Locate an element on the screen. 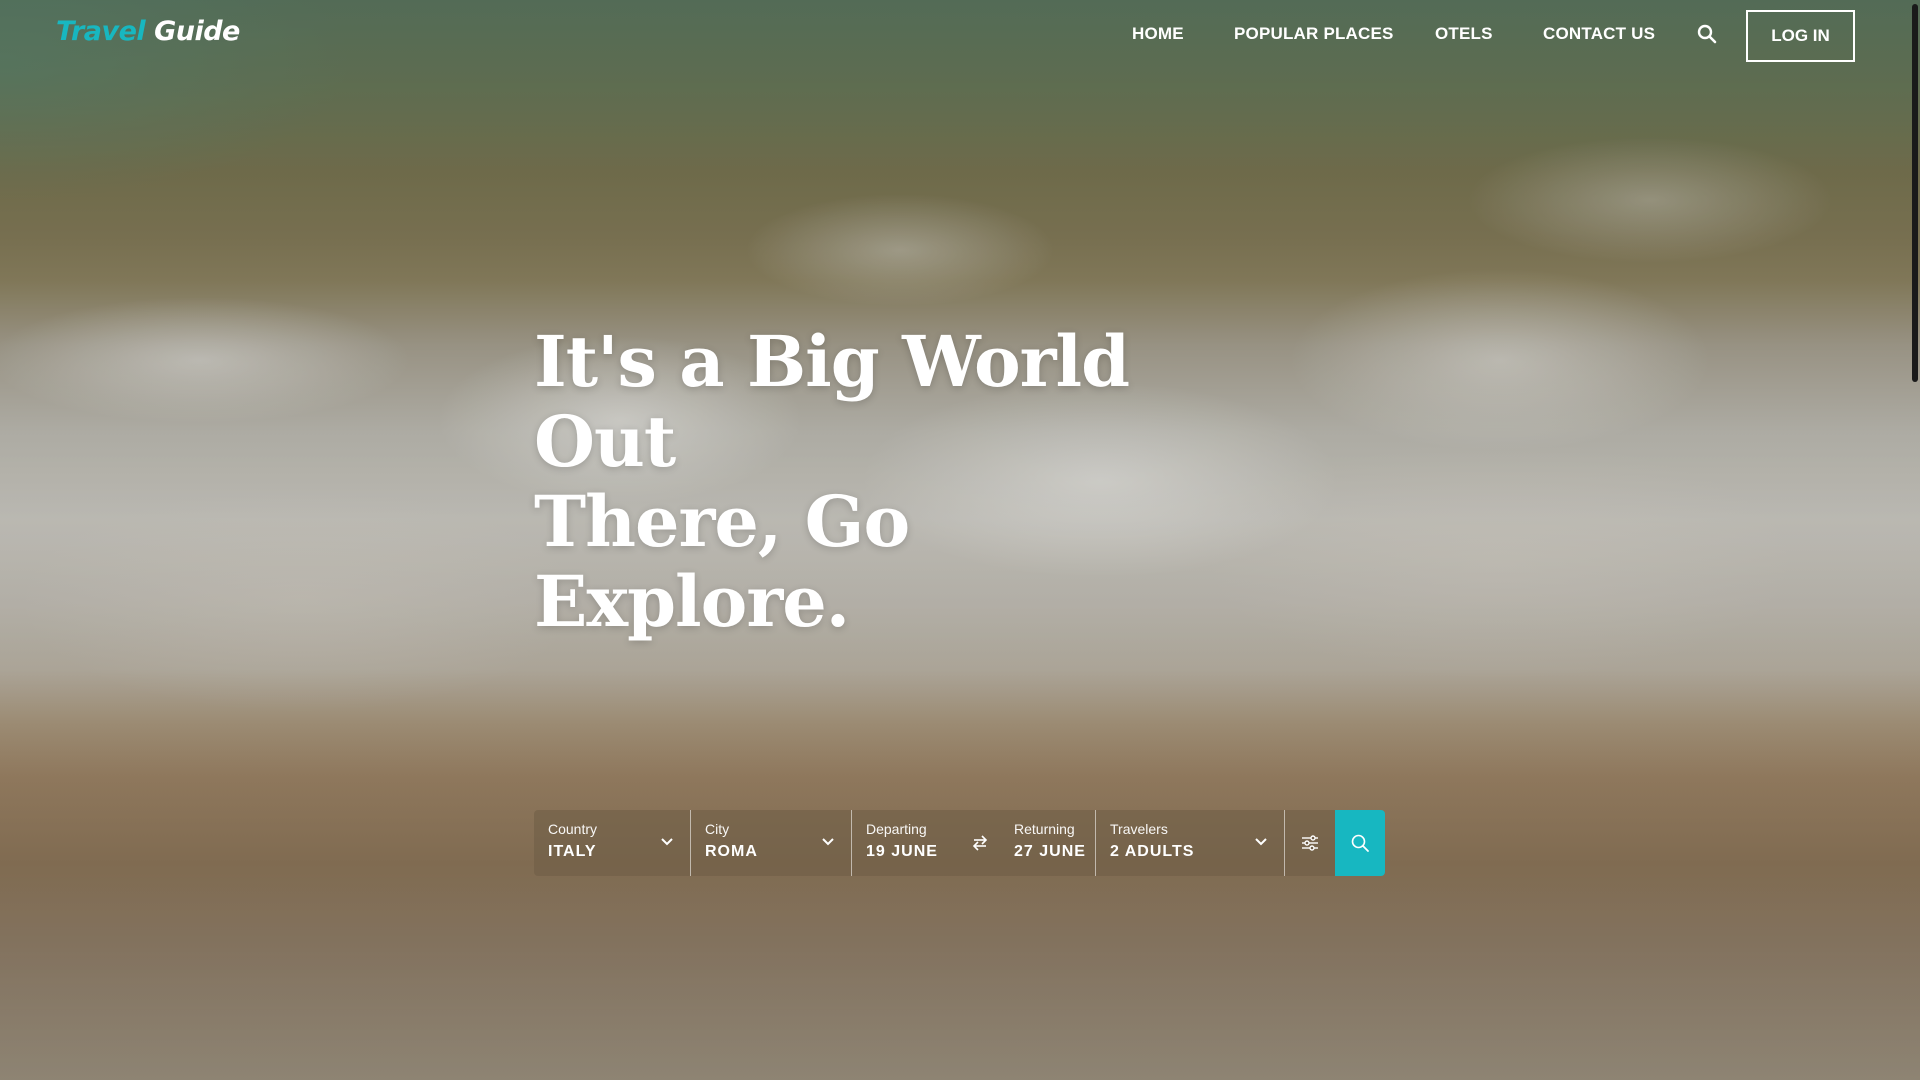 This screenshot has width=1920, height=1080. nav-home: HOME is located at coordinates (1158, 34).